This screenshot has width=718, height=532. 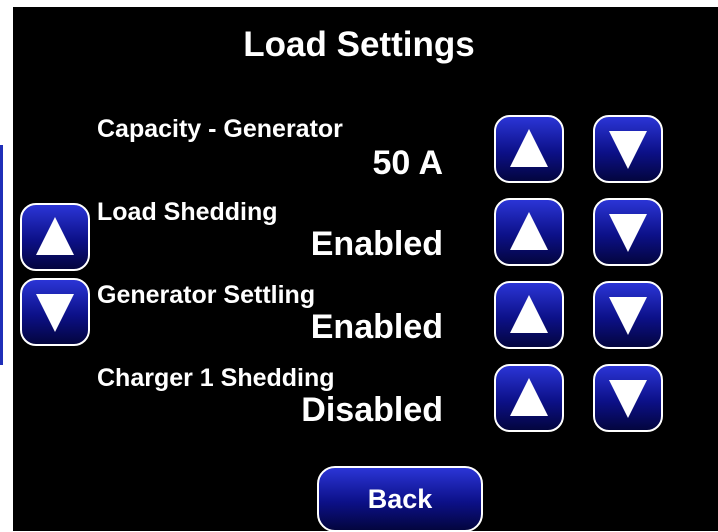 I want to click on setting-label-charger-1-shedding: Charger 1 Shedding, so click(x=216, y=378).